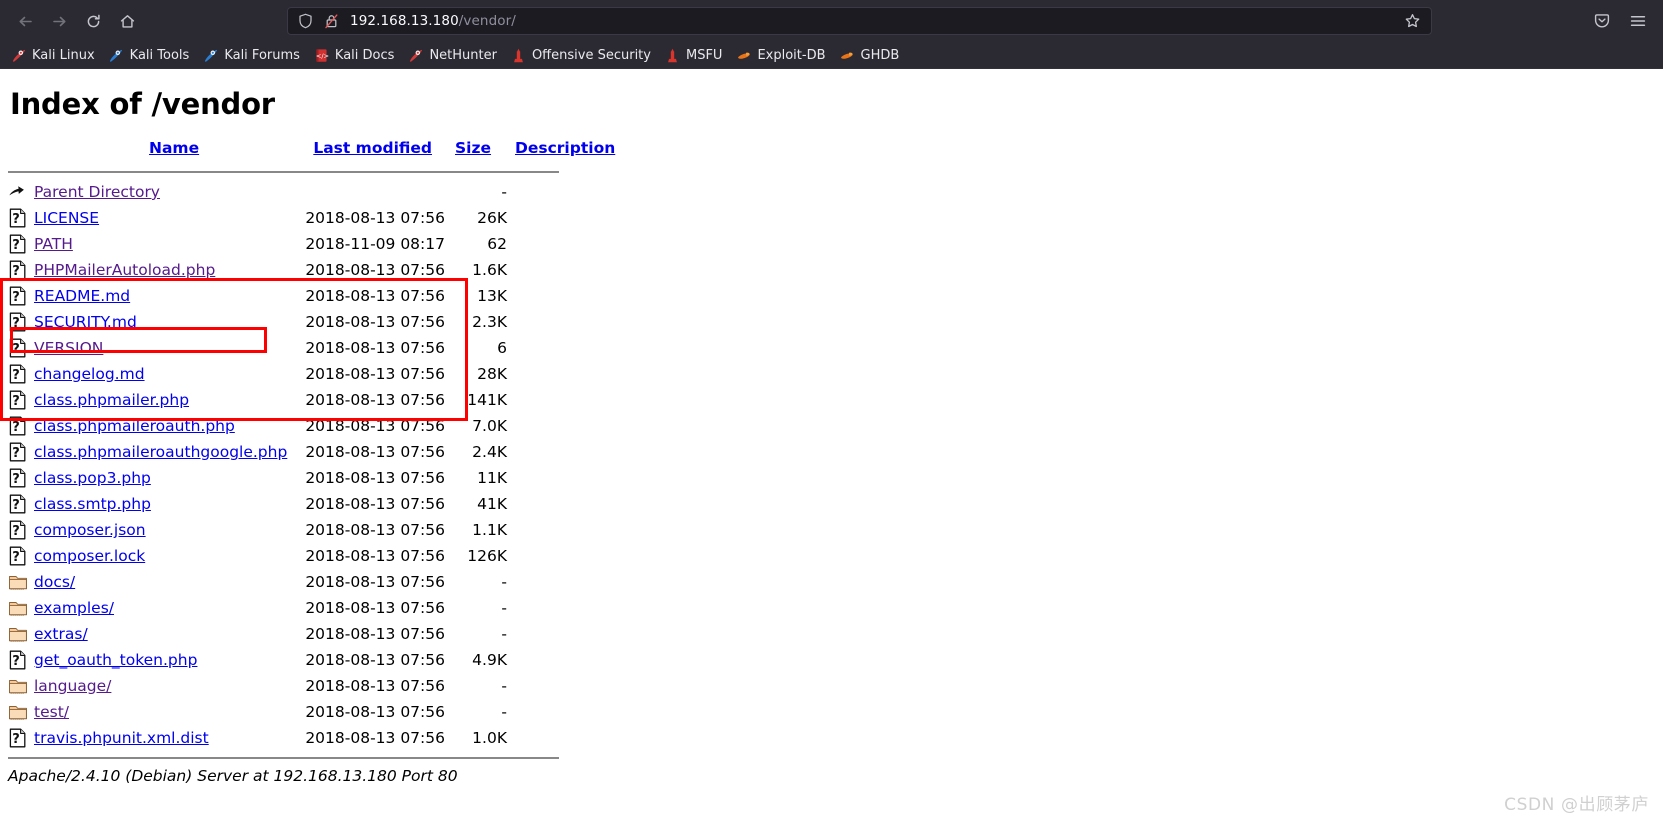 This screenshot has width=1663, height=825. I want to click on watermark: CSDN @出顾茅庐, so click(1576, 805).